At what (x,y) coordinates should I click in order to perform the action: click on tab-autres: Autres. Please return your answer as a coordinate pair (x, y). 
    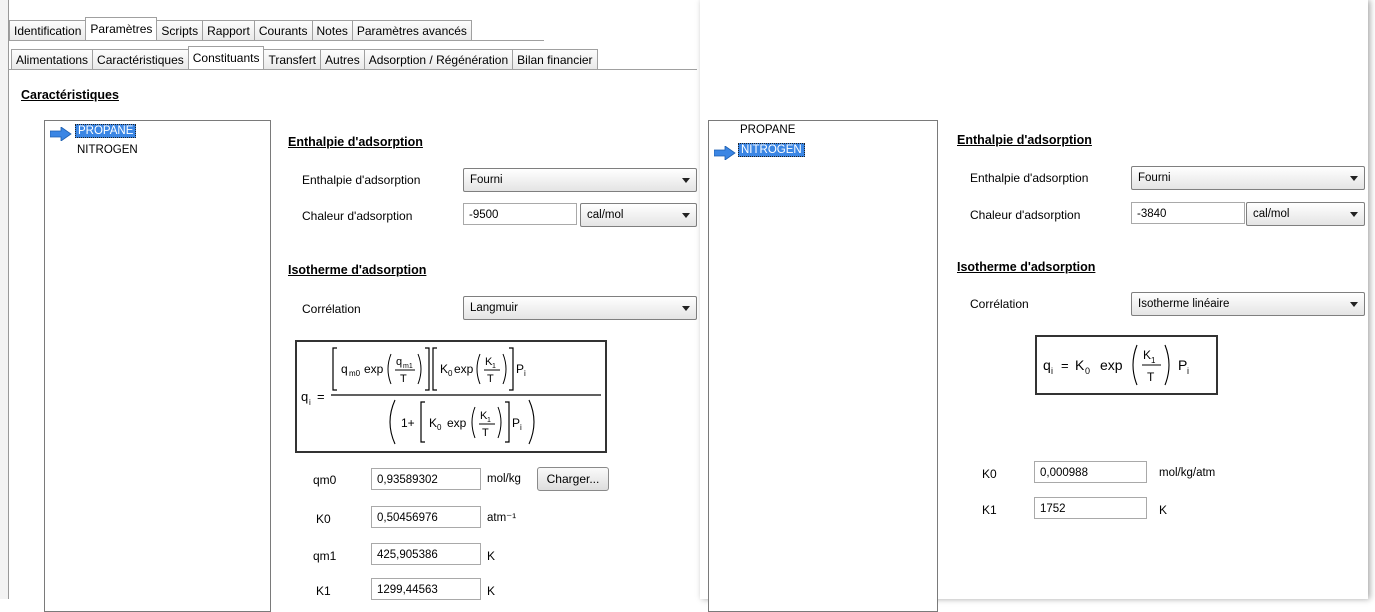
    Looking at the image, I should click on (342, 59).